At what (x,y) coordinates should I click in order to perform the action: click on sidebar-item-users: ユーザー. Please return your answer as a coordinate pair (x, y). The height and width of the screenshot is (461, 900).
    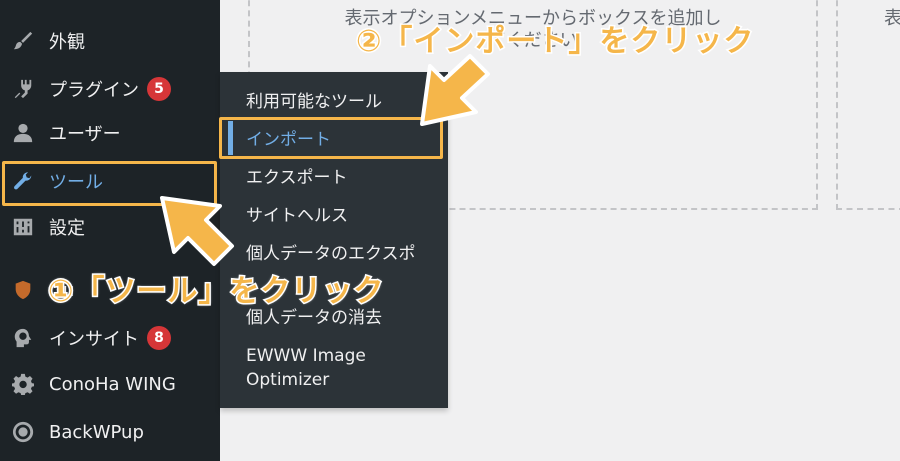
    Looking at the image, I should click on (110, 133).